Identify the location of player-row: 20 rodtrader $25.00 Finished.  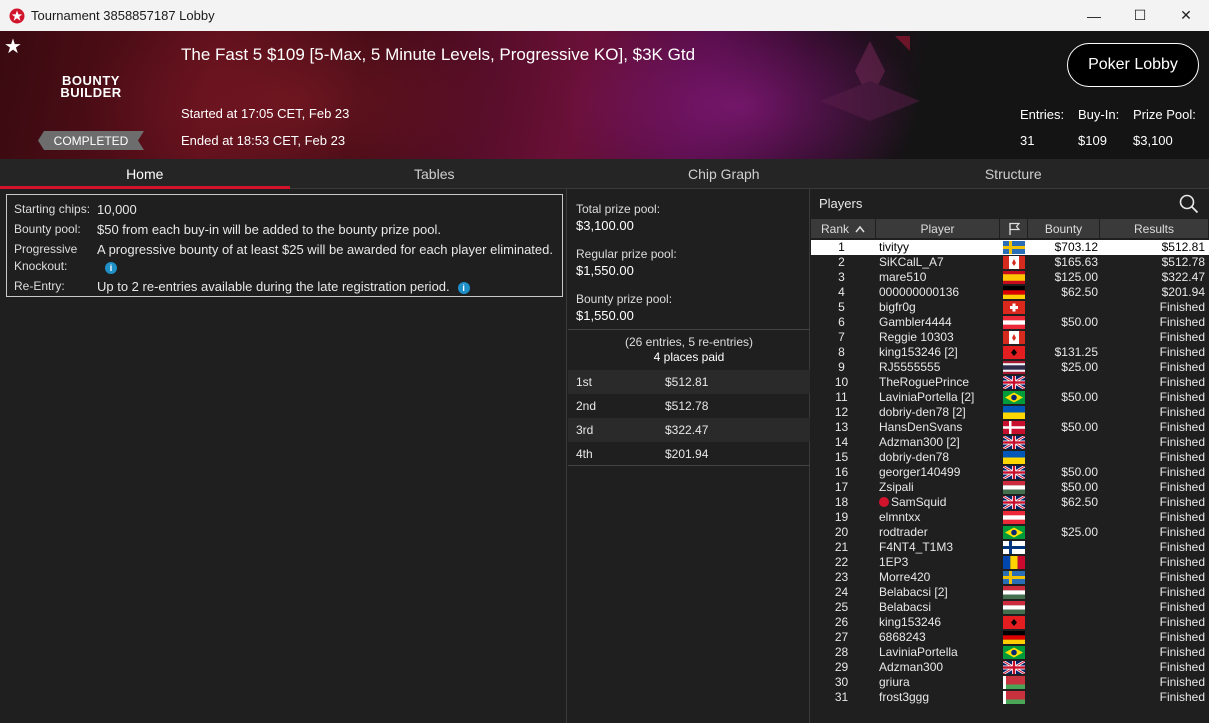
(1010, 532).